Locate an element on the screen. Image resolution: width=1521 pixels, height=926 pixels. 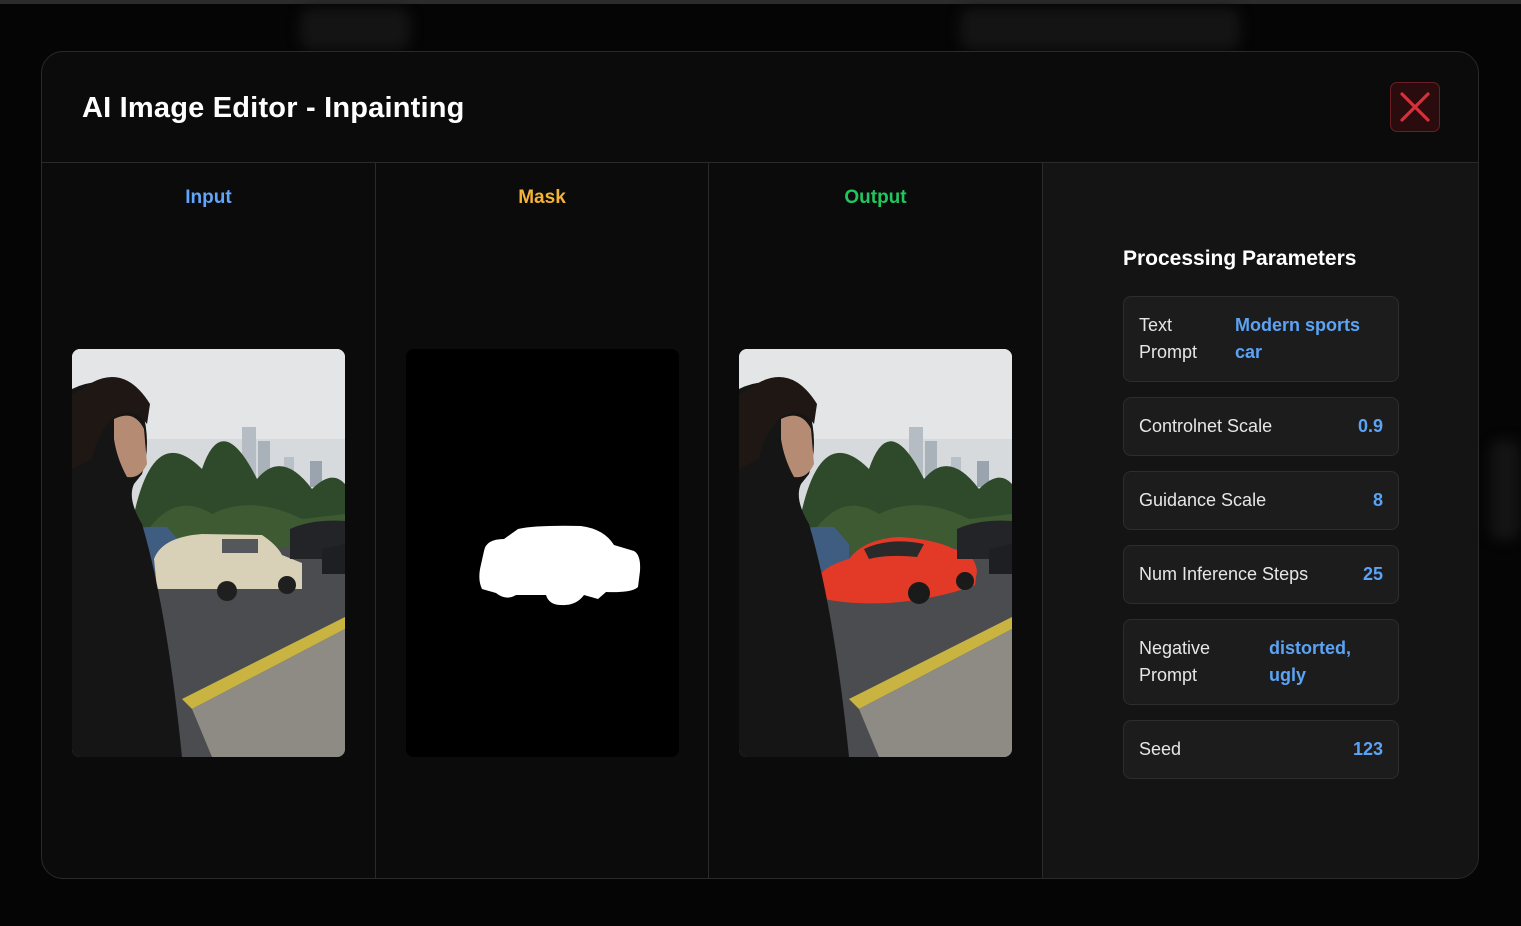
param-num-inference-steps: Num Inference Steps 25 is located at coordinates (1261, 574).